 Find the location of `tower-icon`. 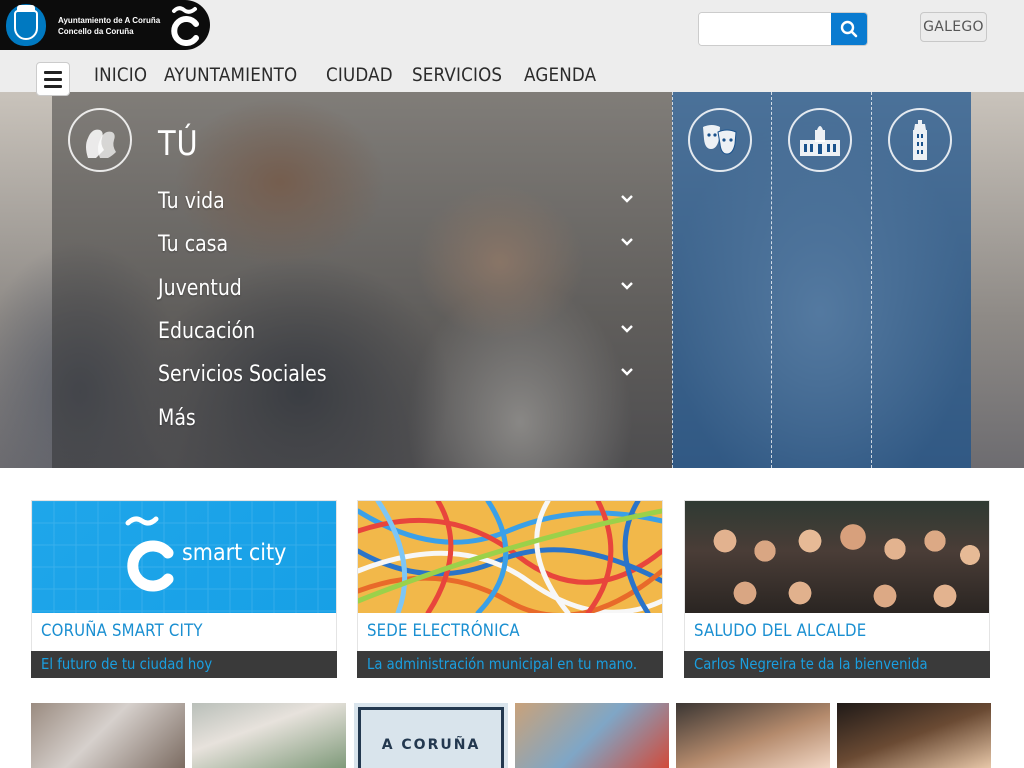

tower-icon is located at coordinates (920, 140).